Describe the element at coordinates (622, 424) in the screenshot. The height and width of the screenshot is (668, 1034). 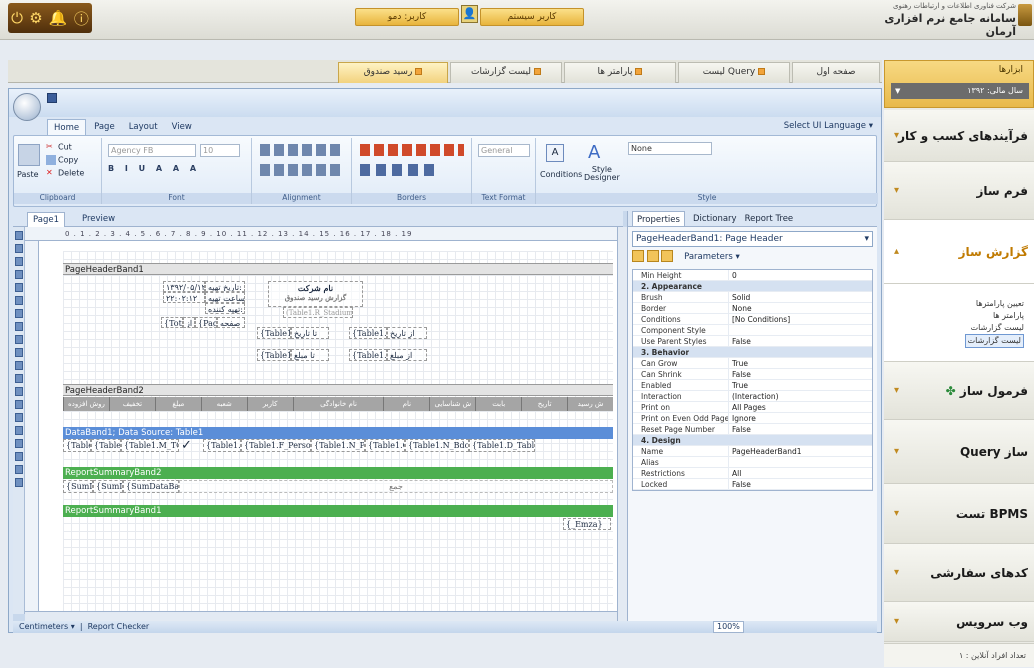
I see `vertical-scrollbar` at that location.